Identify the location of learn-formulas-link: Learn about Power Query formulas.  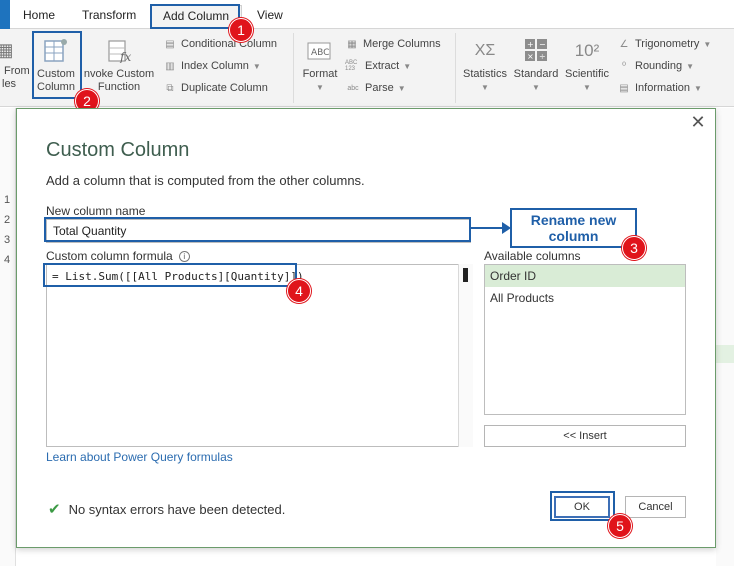
(139, 457).